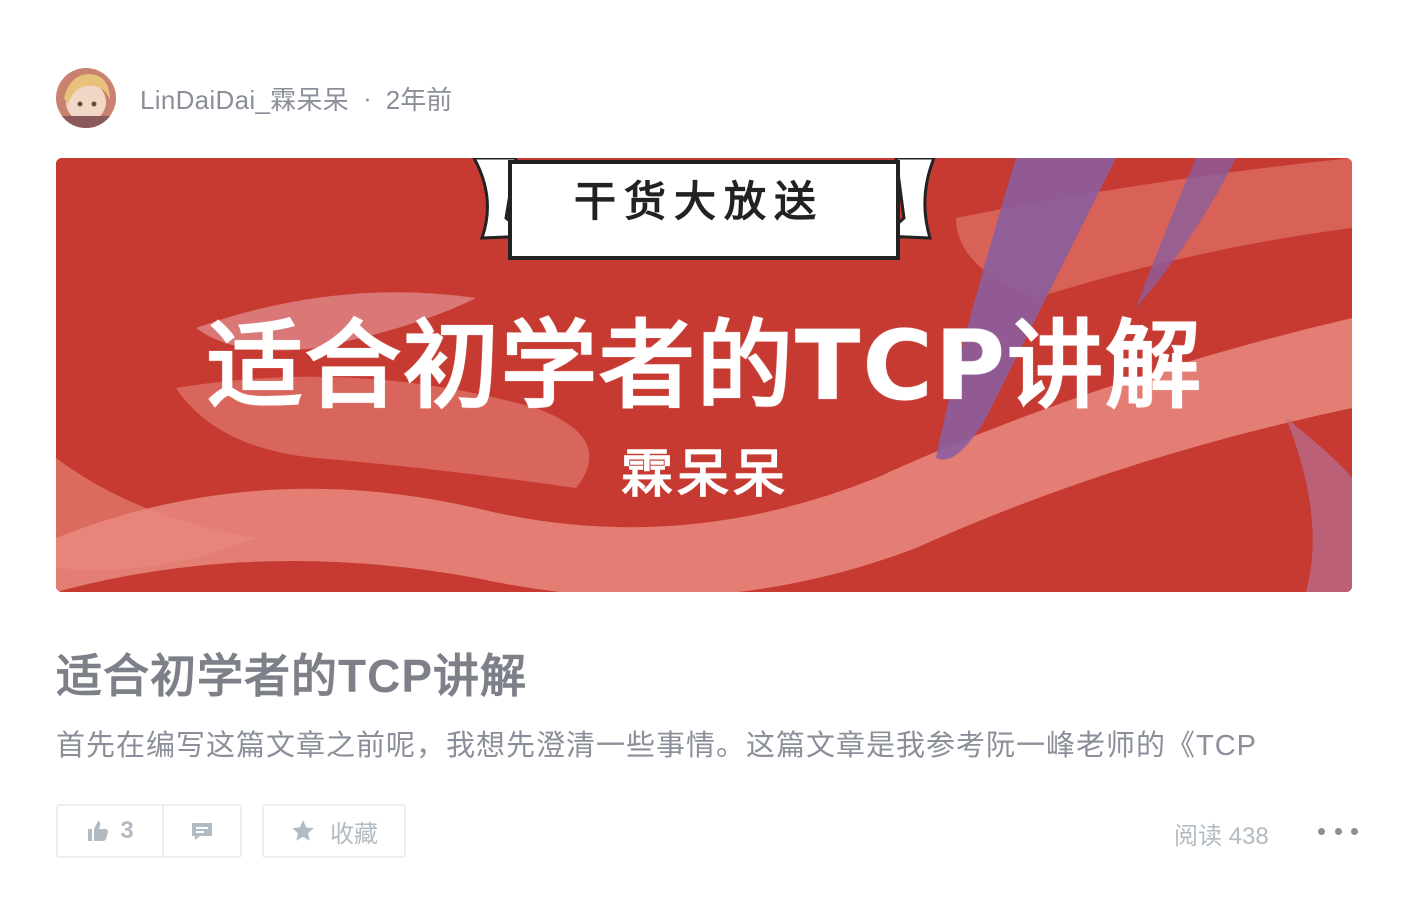 This screenshot has height=912, width=1410. What do you see at coordinates (1221, 836) in the screenshot?
I see `read-count: 阅读 438` at bounding box center [1221, 836].